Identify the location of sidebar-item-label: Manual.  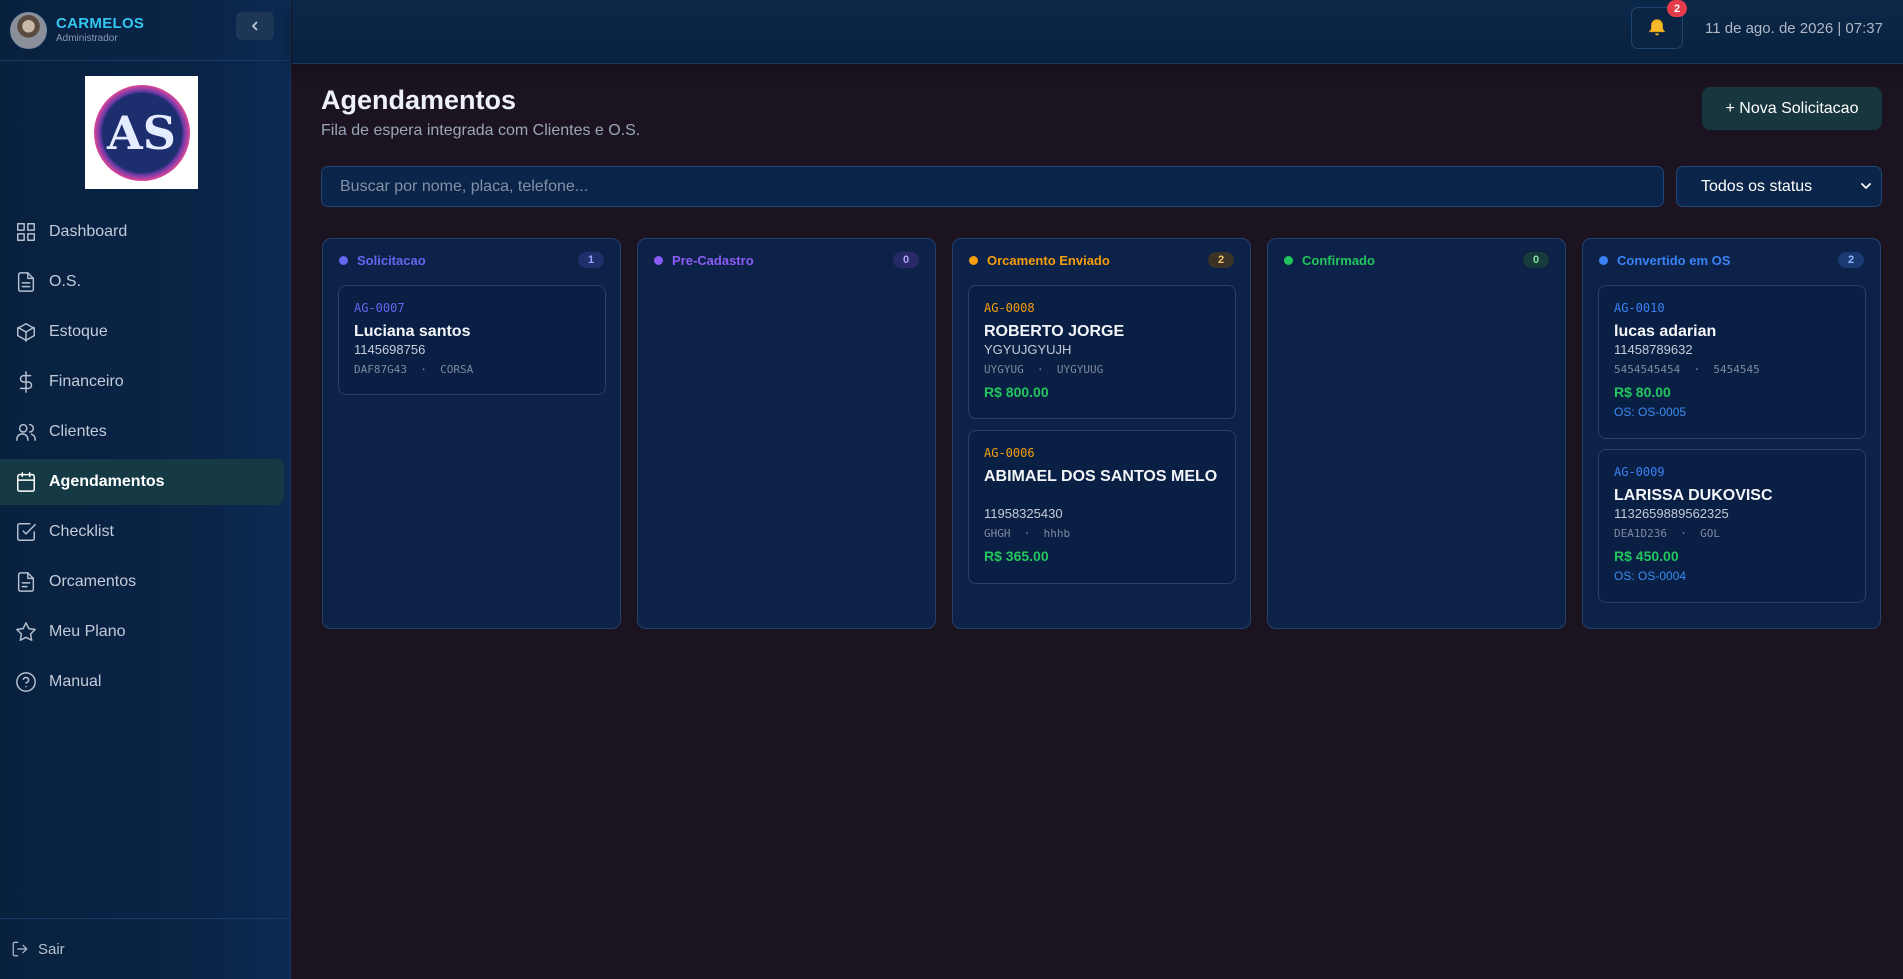
(75, 681).